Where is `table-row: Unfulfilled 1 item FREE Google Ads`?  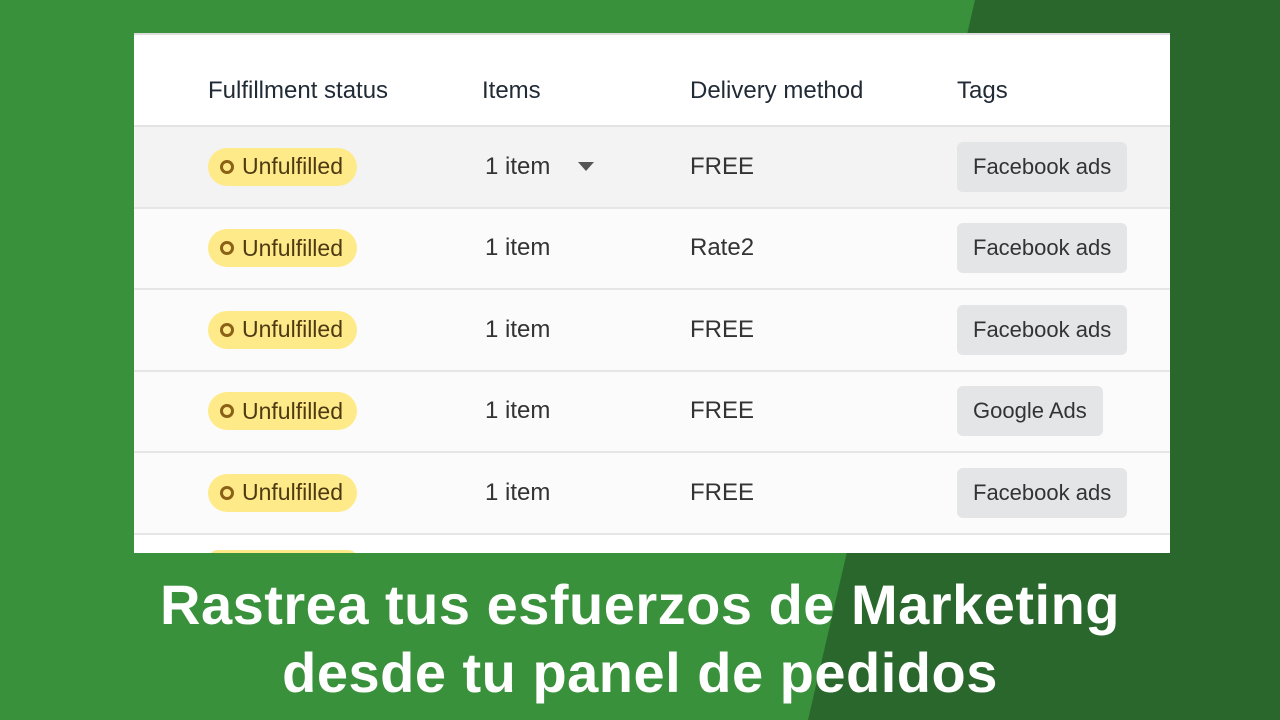
table-row: Unfulfilled 1 item FREE Google Ads is located at coordinates (652, 412).